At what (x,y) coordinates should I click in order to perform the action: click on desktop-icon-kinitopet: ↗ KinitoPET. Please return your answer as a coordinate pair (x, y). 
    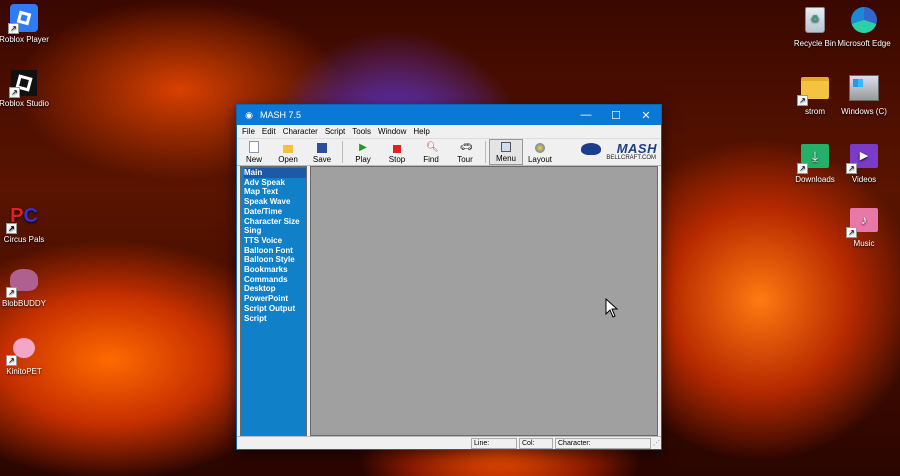
    Looking at the image, I should click on (27, 354).